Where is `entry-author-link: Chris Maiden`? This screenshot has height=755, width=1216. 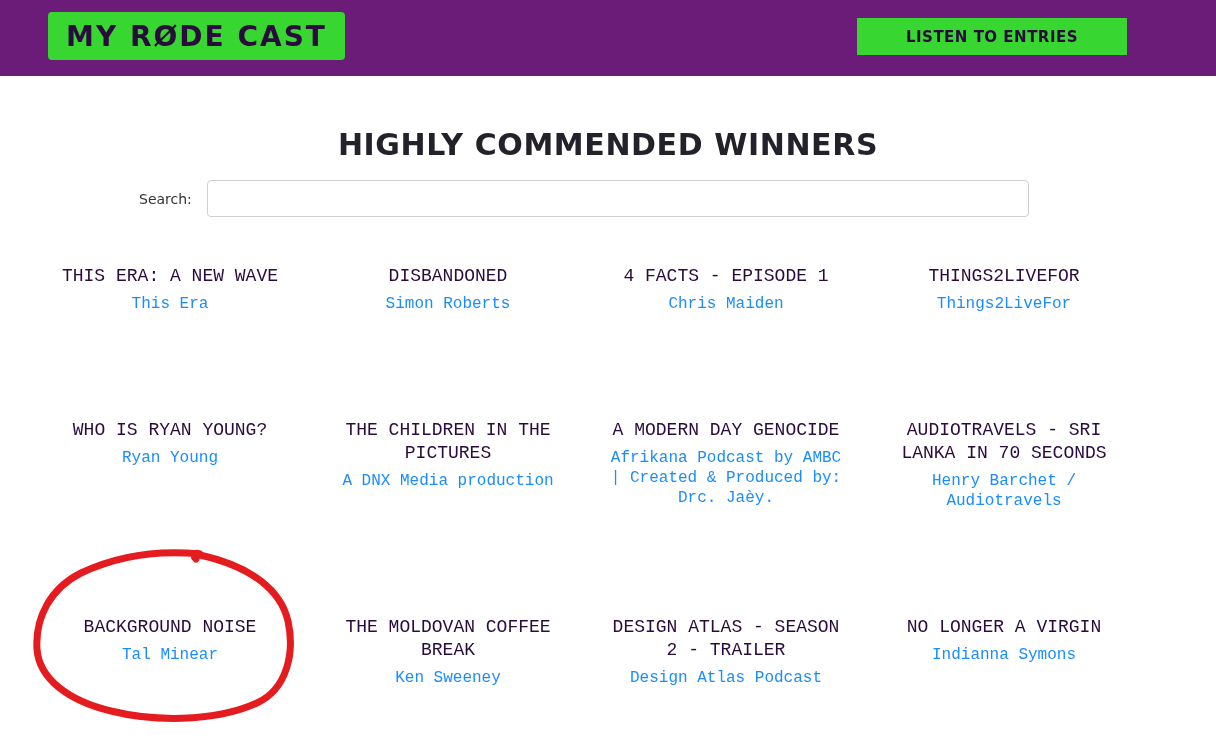 entry-author-link: Chris Maiden is located at coordinates (726, 304).